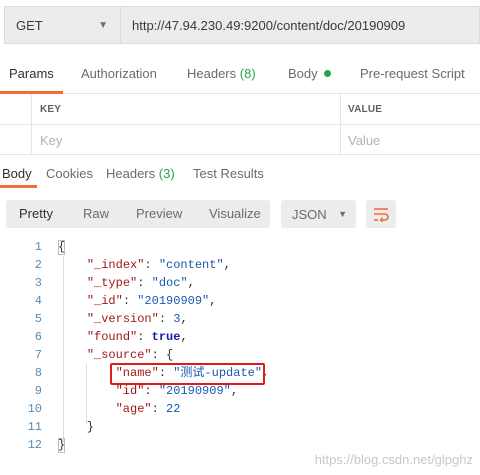 The image size is (480, 475). What do you see at coordinates (235, 214) in the screenshot?
I see `visualize-button: Visualize` at bounding box center [235, 214].